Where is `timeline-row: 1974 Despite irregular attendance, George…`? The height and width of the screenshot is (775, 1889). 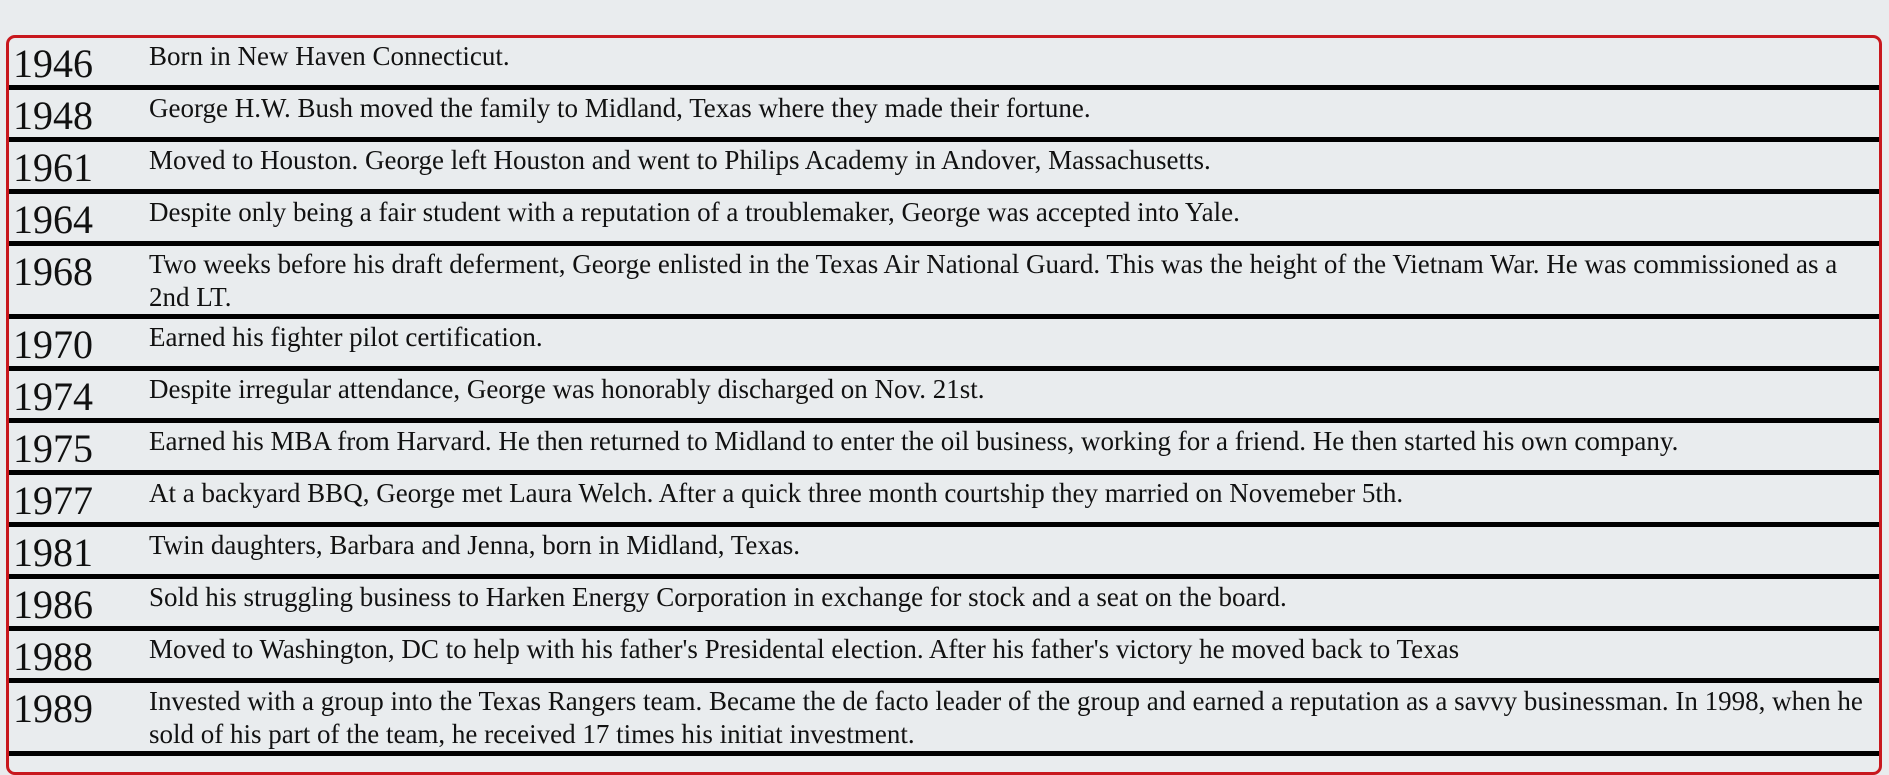
timeline-row: 1974 Despite irregular attendance, George… is located at coordinates (944, 397).